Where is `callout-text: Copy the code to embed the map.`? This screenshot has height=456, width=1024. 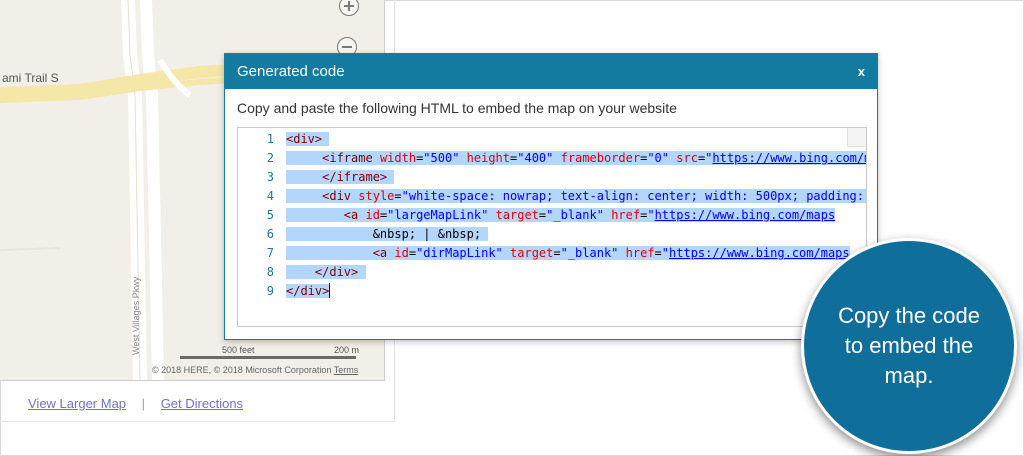
callout-text: Copy the code to embed the map. is located at coordinates (909, 345).